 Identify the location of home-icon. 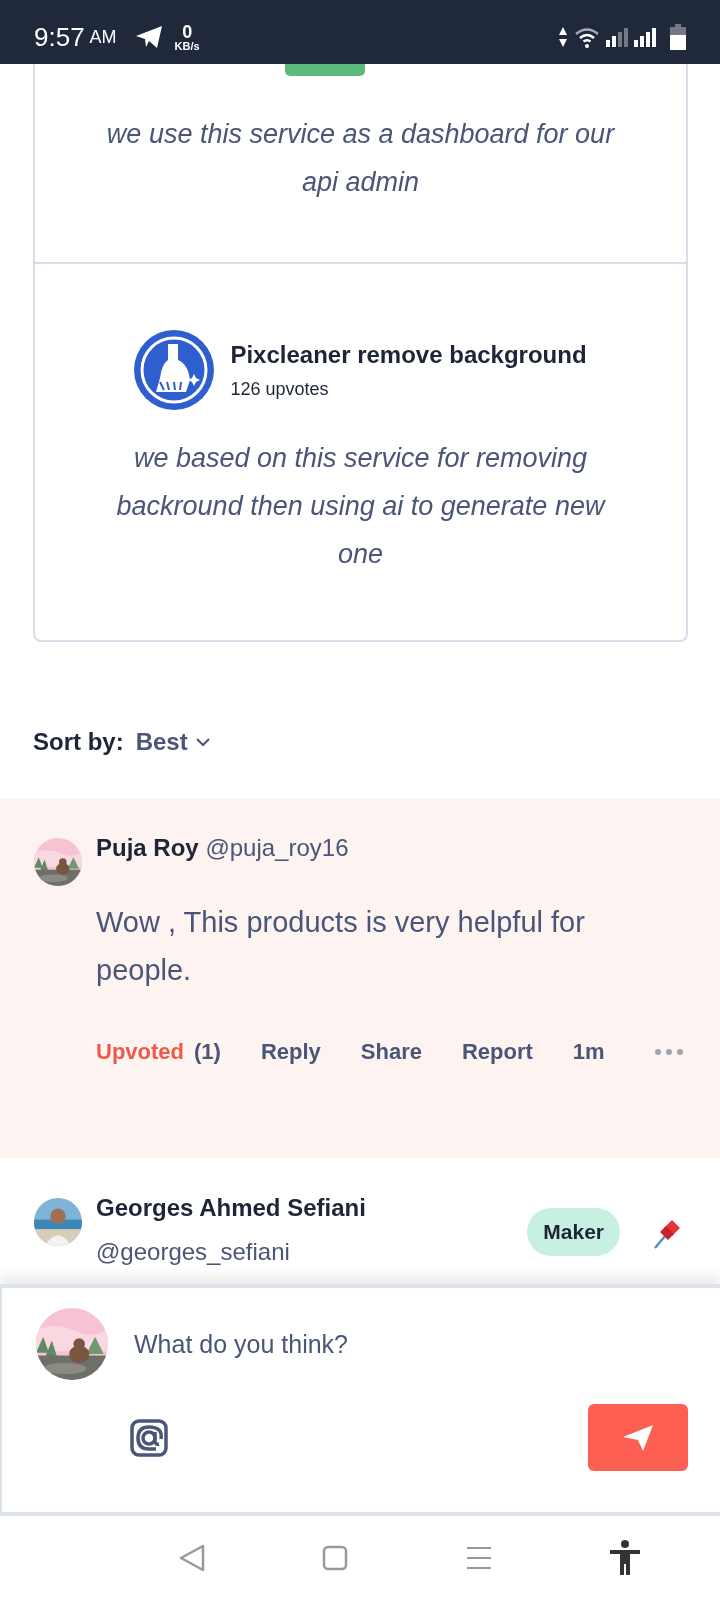
(335, 1558).